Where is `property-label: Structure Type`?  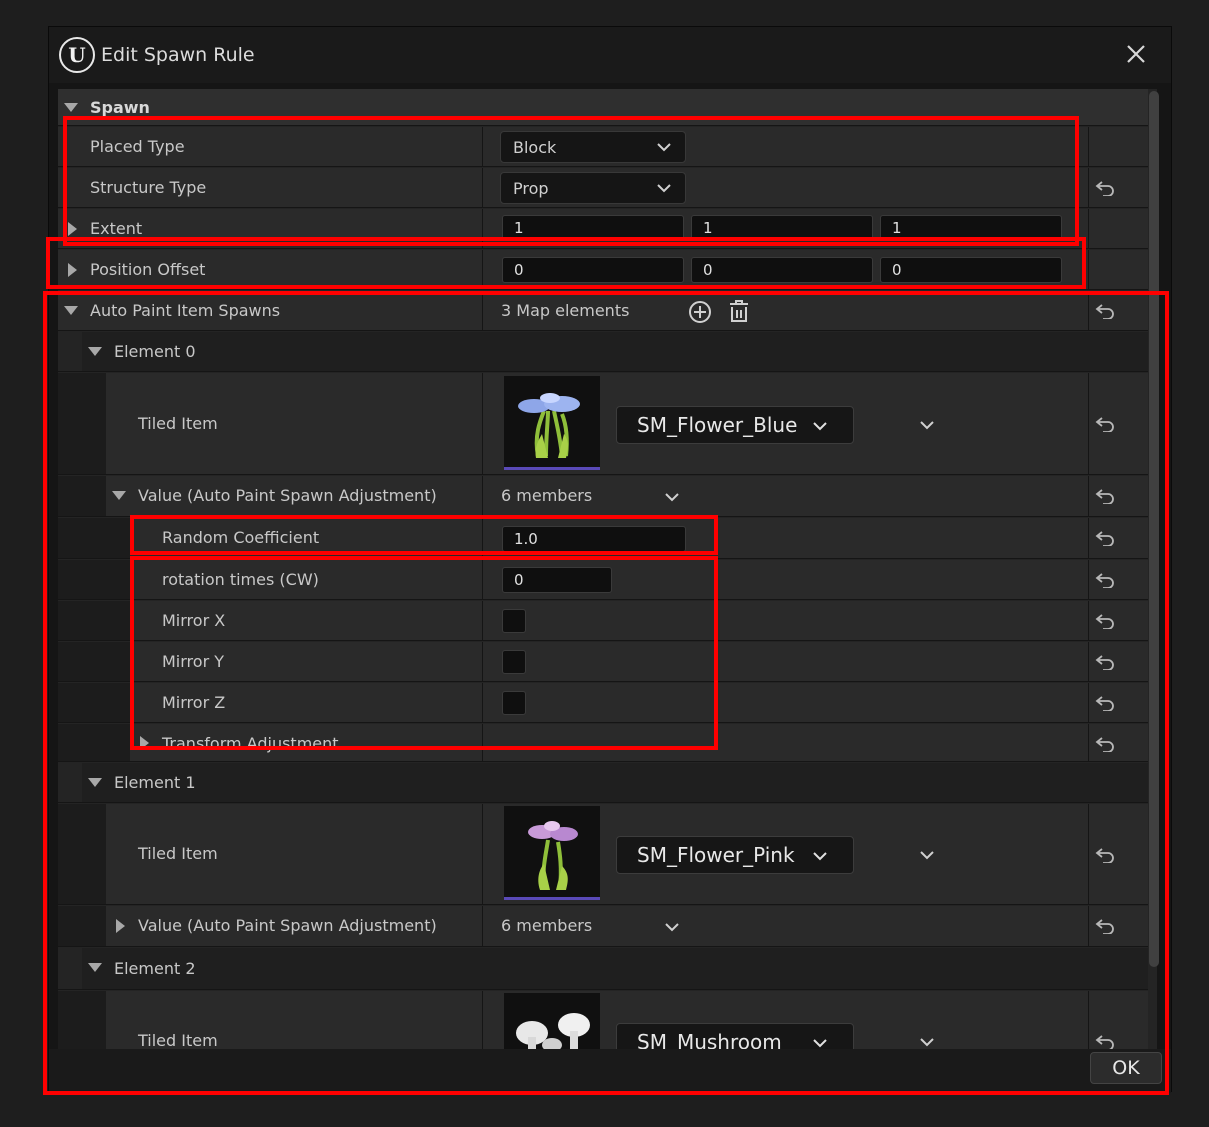 property-label: Structure Type is located at coordinates (148, 187).